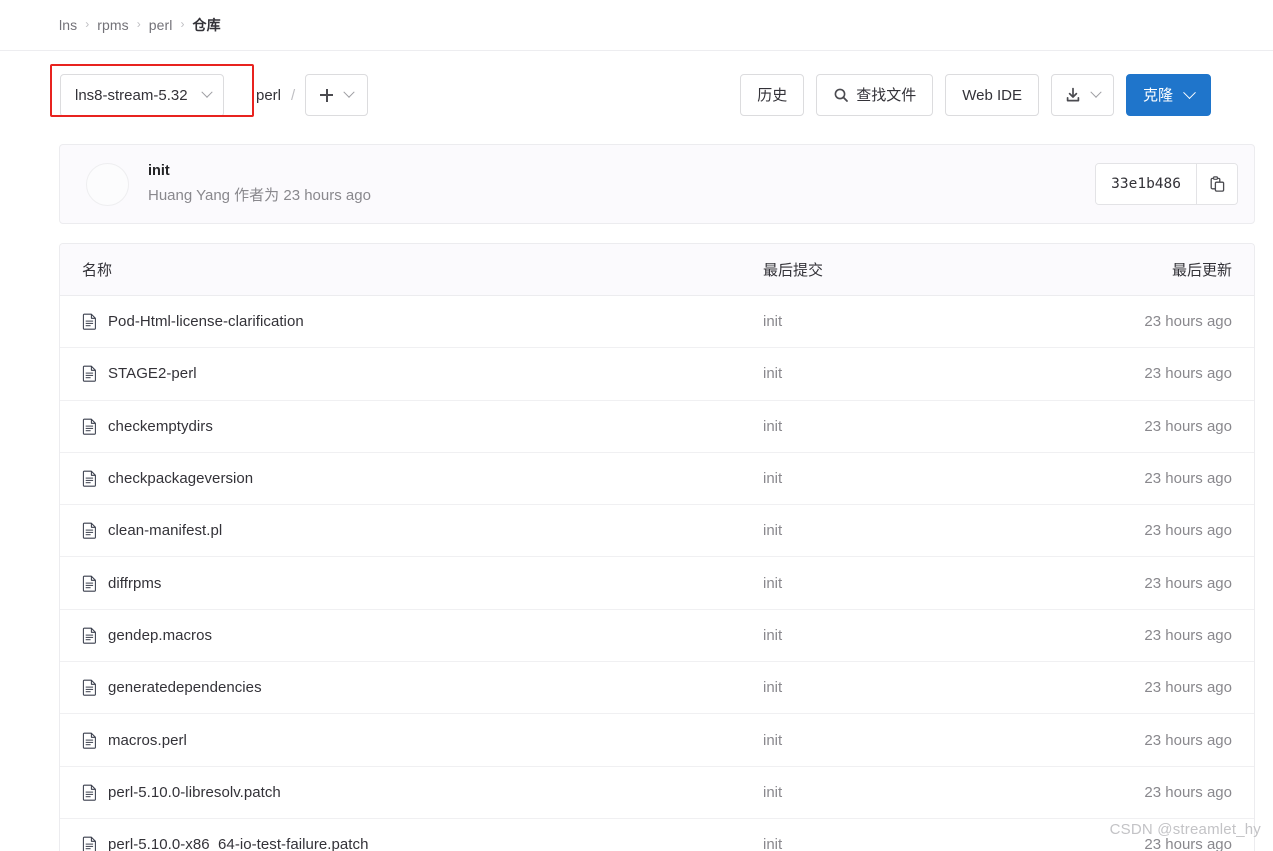 The image size is (1273, 851). What do you see at coordinates (259, 184) in the screenshot?
I see `commit-text-group: init Huang Yang 作者为 23 hours ago` at bounding box center [259, 184].